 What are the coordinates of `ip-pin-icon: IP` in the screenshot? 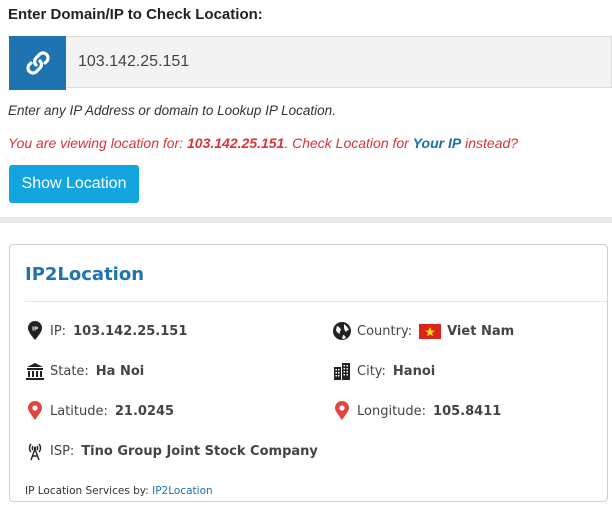 It's located at (35, 331).